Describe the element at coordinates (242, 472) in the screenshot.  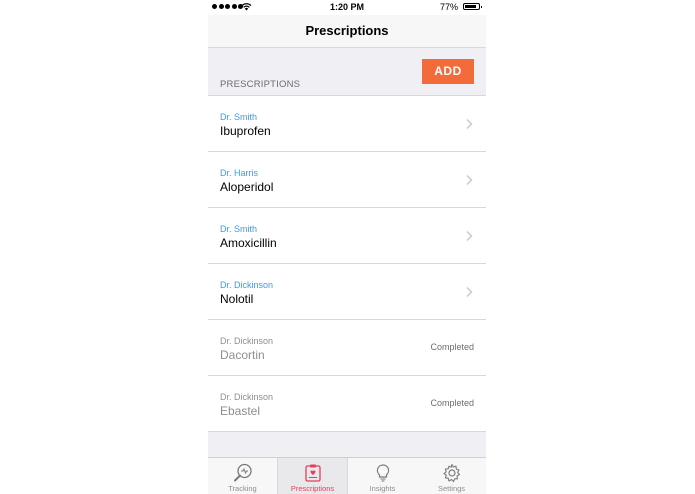
I see `tracking-icon` at that location.